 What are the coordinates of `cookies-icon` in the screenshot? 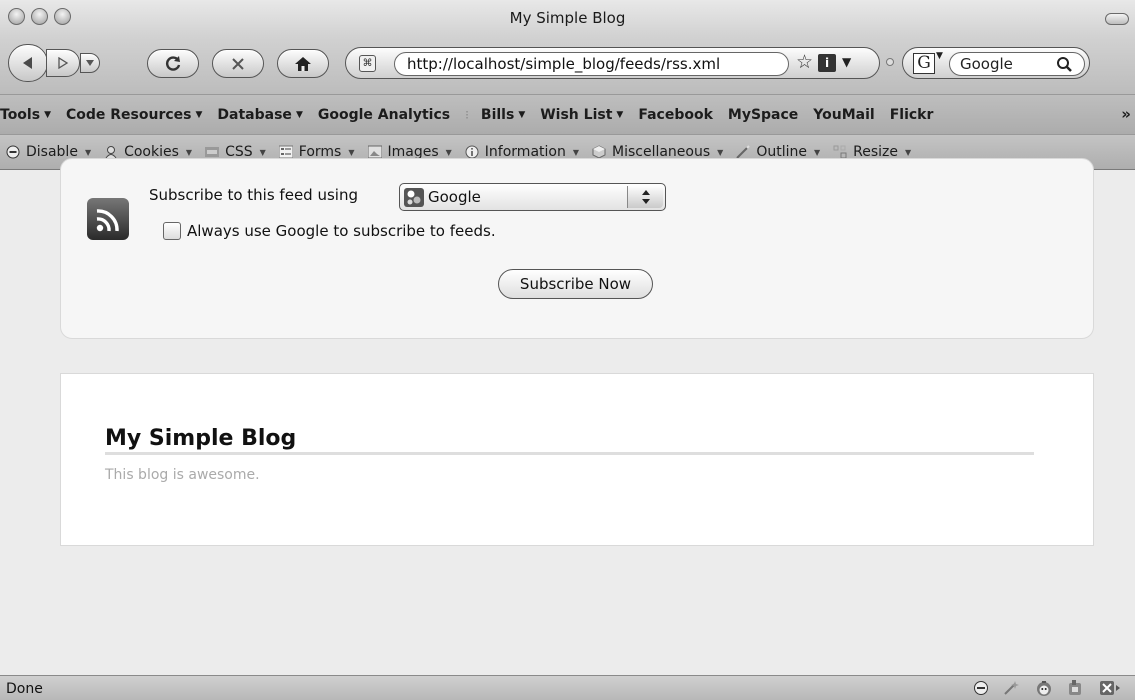 It's located at (111, 152).